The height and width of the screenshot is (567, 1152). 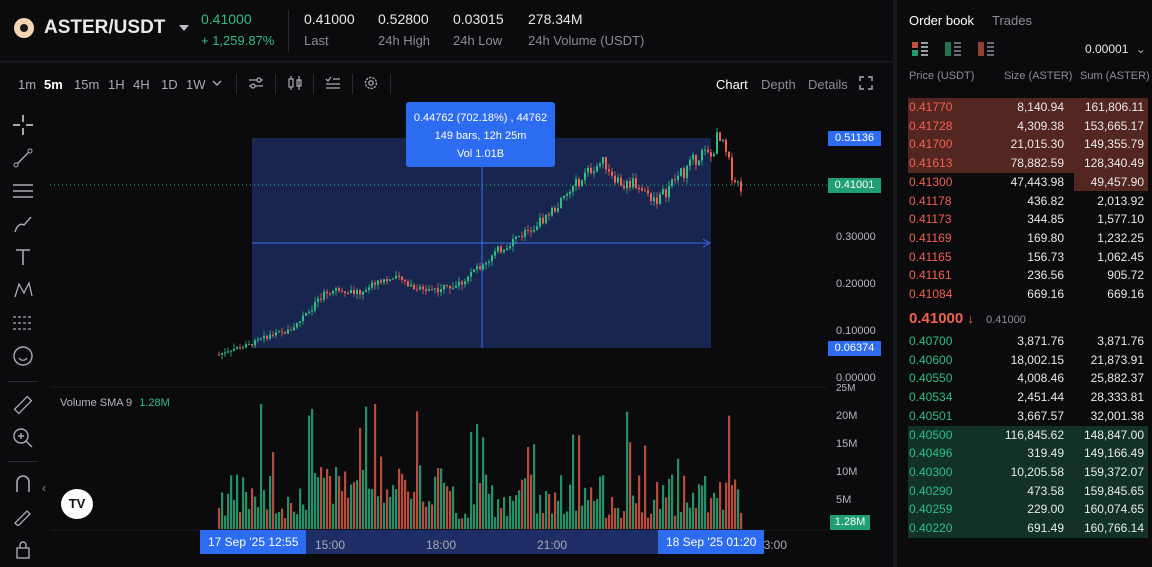 I want to click on bid-size: 691.49, so click(x=1045, y=528).